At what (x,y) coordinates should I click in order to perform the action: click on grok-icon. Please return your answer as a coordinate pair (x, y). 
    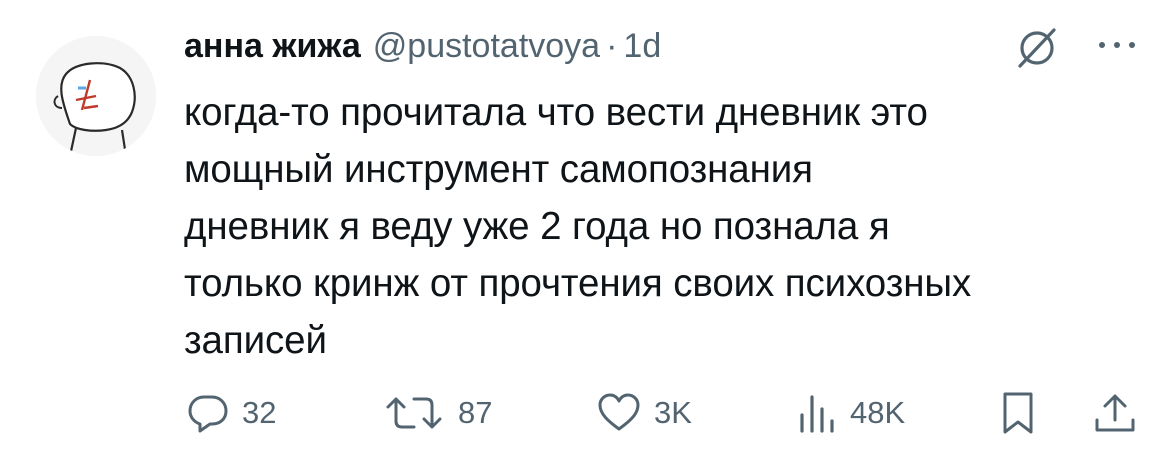
    Looking at the image, I should click on (1037, 48).